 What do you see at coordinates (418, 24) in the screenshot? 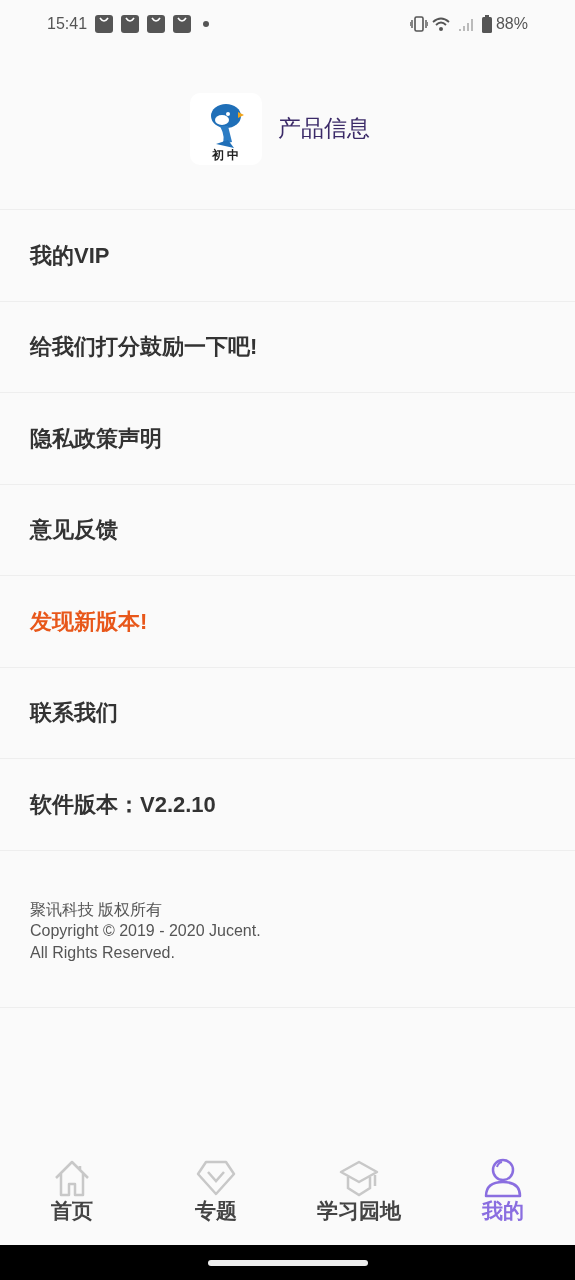
I see `vibrate-icon` at bounding box center [418, 24].